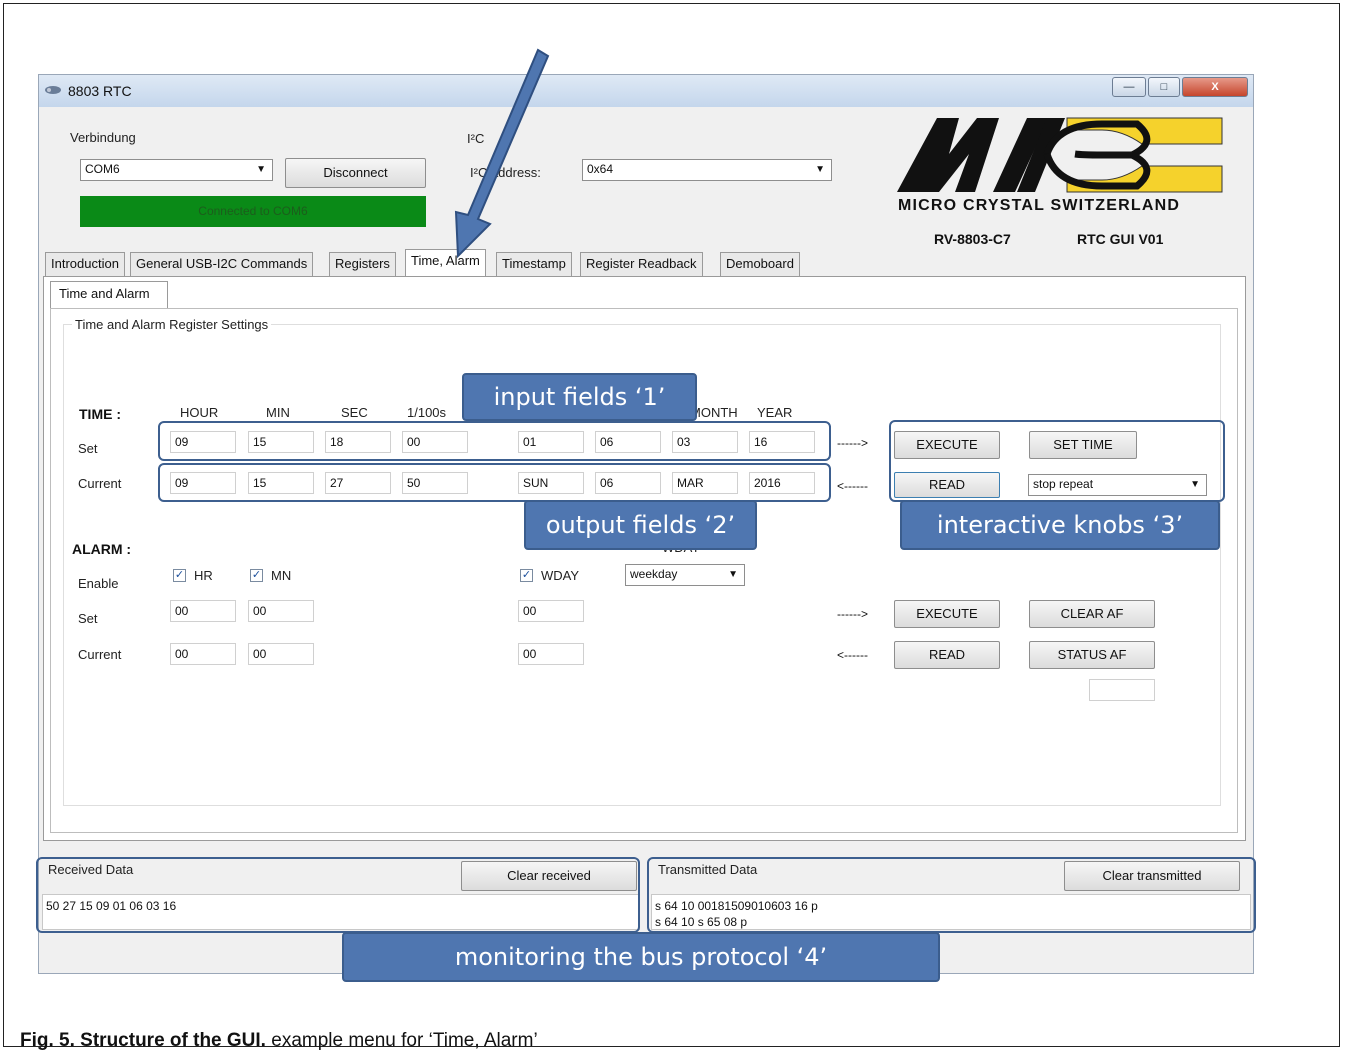  What do you see at coordinates (281, 575) in the screenshot?
I see `mn-checkbox-label: MN` at bounding box center [281, 575].